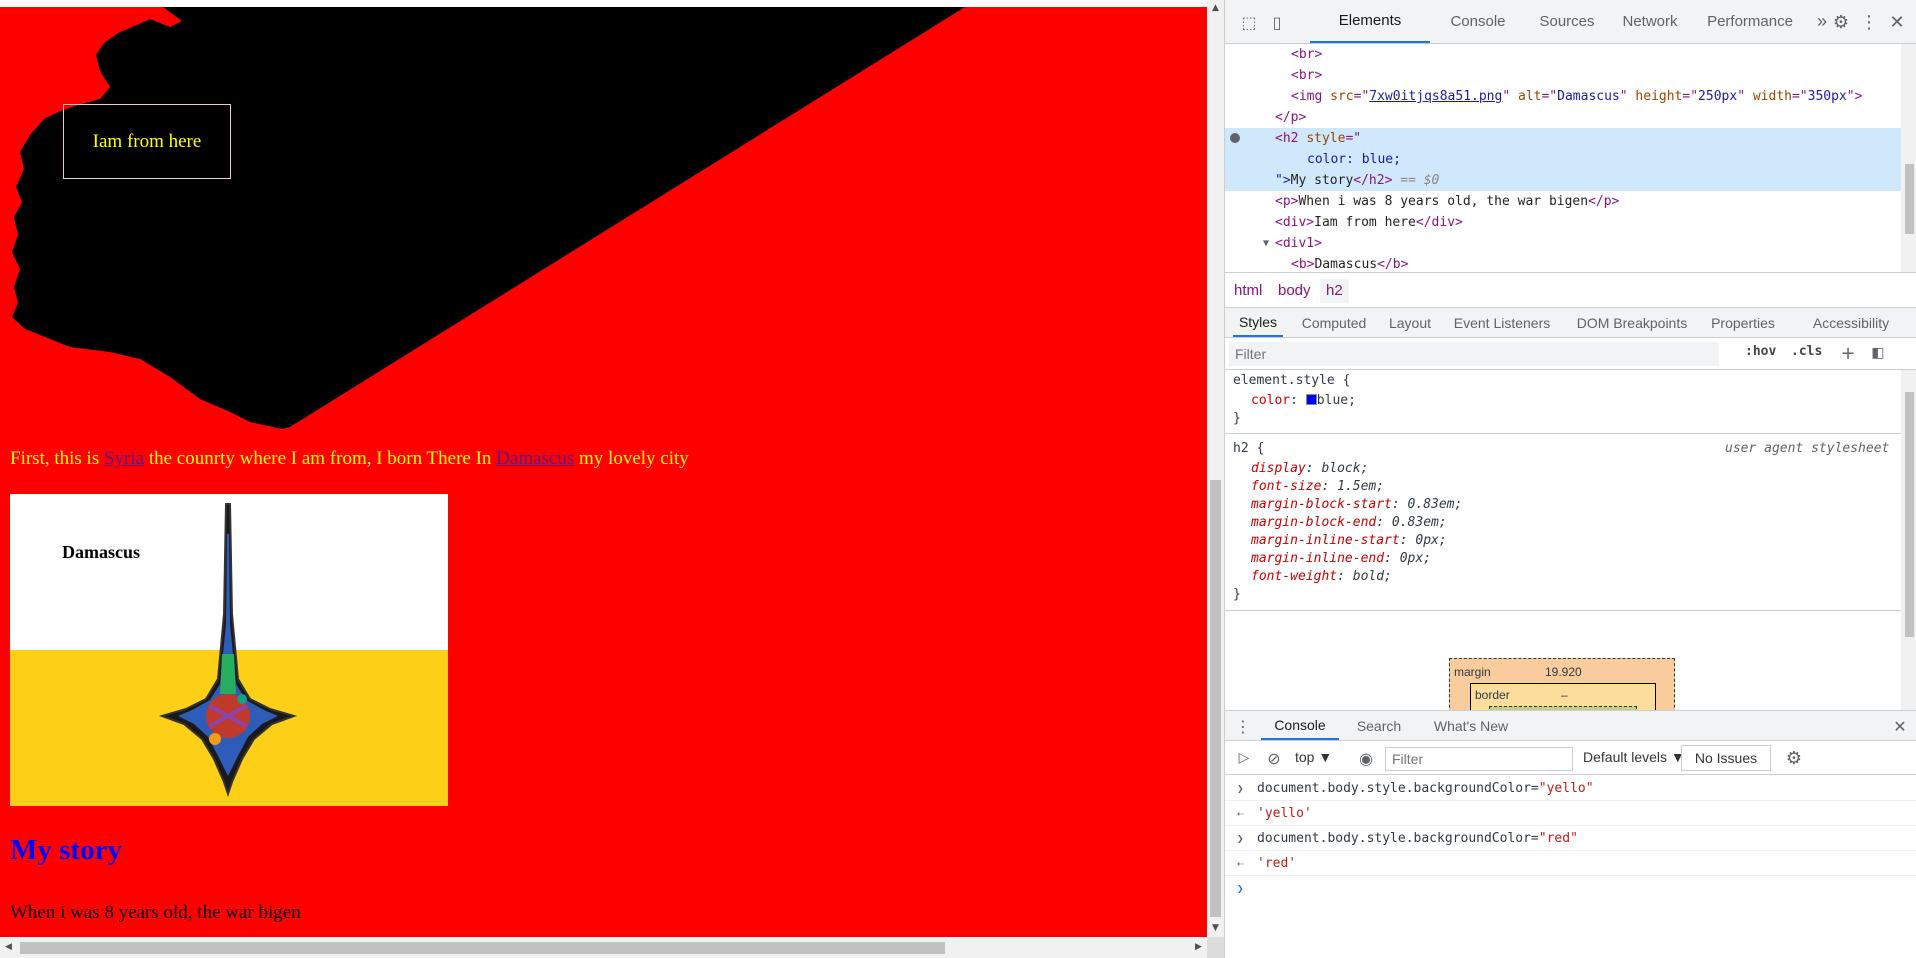 The image size is (1916, 958). I want to click on dom-node-div: <div>Iam from here</div>, so click(1563, 222).